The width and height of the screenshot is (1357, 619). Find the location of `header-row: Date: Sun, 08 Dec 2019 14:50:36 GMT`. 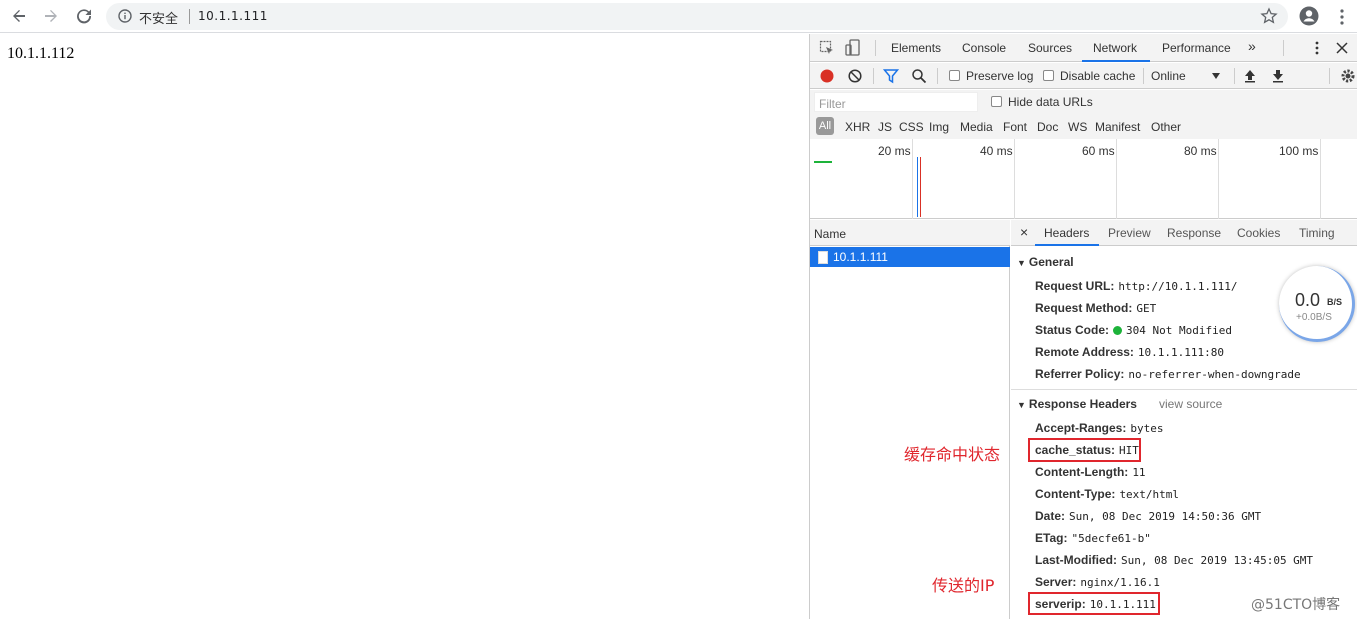

header-row: Date: Sun, 08 Dec 2019 14:50:36 GMT is located at coordinates (1148, 516).